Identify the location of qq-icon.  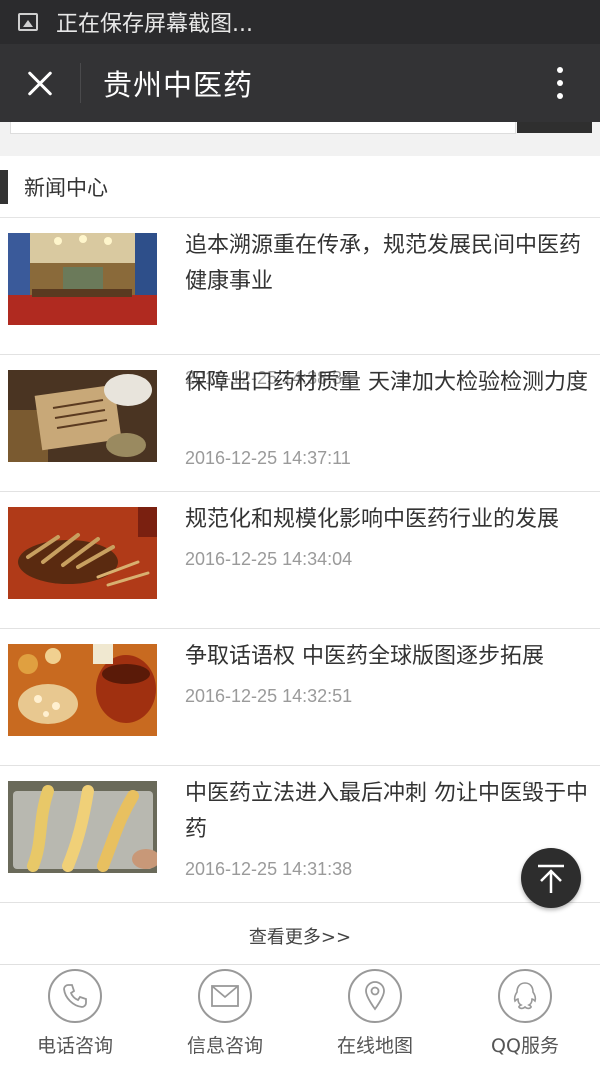
(525, 996).